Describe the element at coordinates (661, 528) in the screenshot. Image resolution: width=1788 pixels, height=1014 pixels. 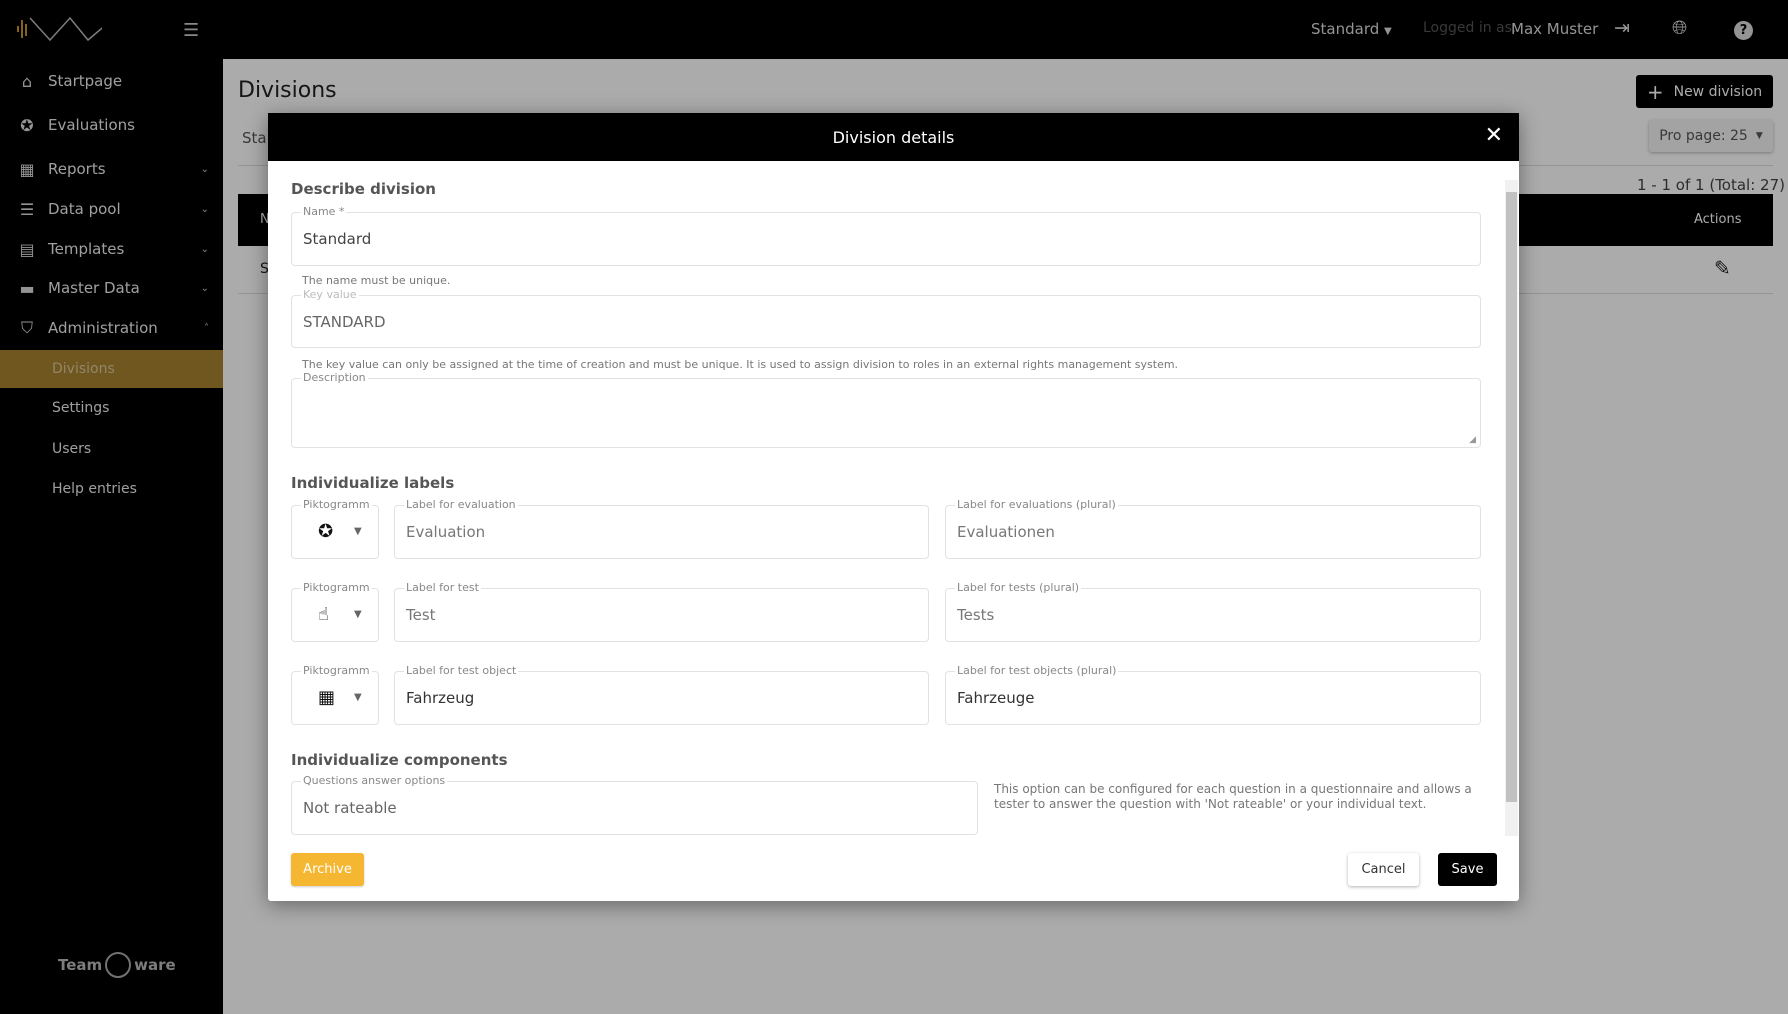
I see `label-field: Label for evaluation Evaluation` at that location.